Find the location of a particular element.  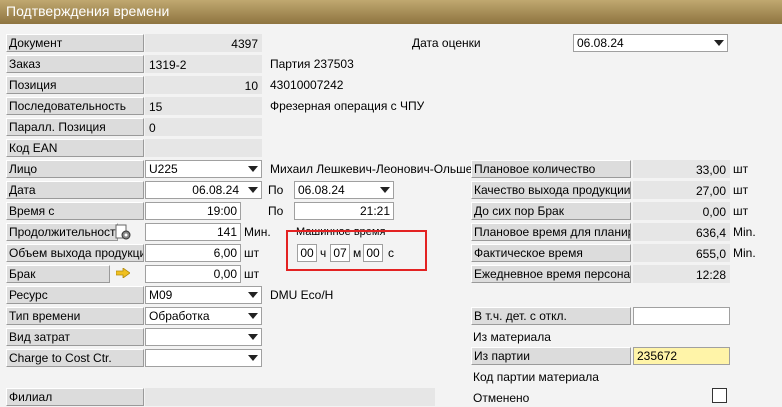

time-type-dropdown: Обработка is located at coordinates (203, 316).